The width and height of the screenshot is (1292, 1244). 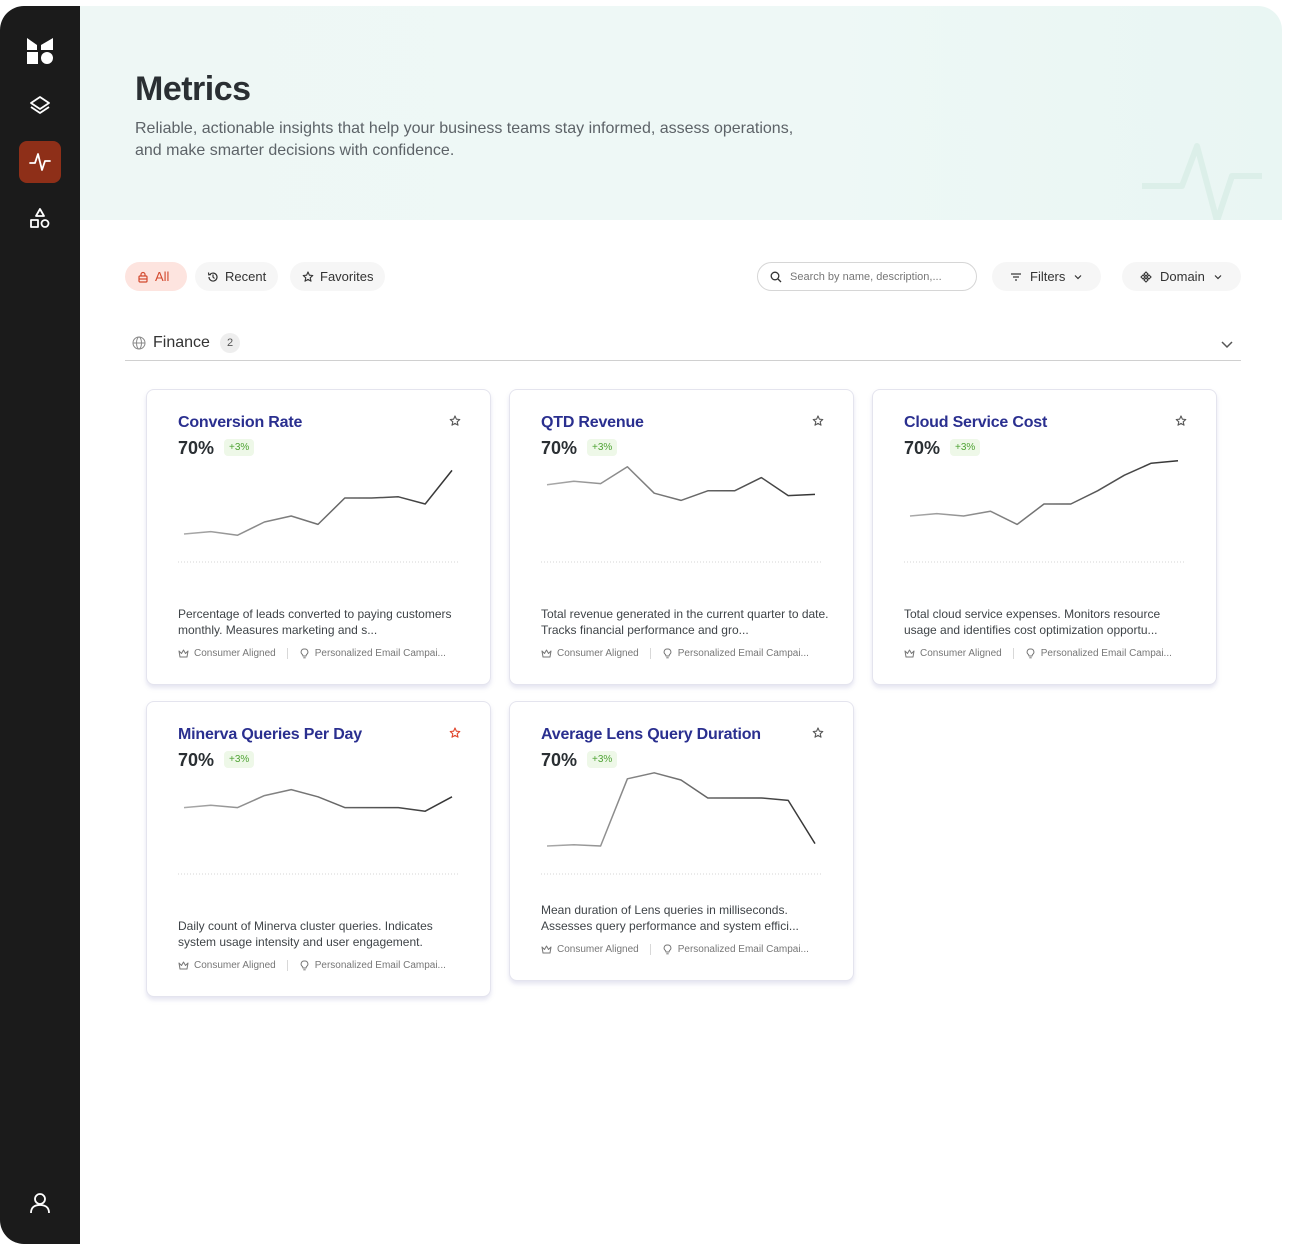 I want to click on tab-recent: Recent, so click(x=237, y=276).